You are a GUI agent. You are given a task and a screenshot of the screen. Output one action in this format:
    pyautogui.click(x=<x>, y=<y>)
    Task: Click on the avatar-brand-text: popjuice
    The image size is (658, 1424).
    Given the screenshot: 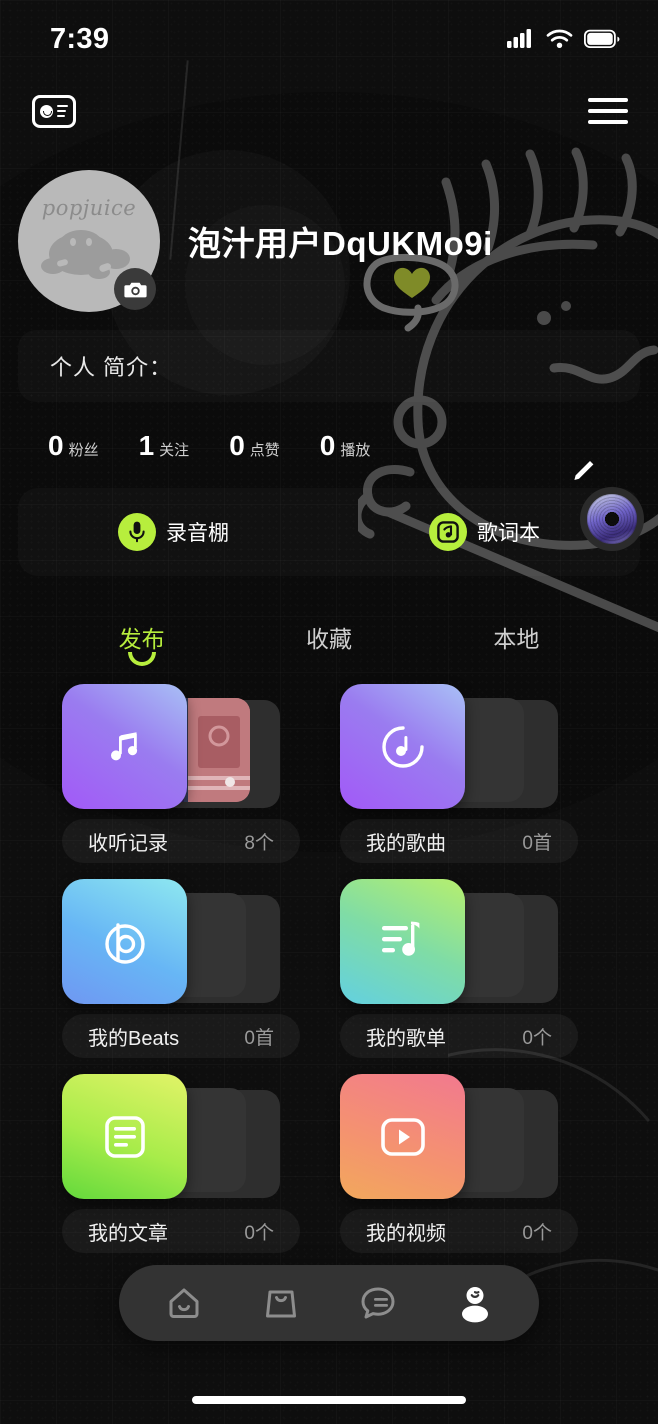 What is the action you would take?
    pyautogui.click(x=89, y=208)
    